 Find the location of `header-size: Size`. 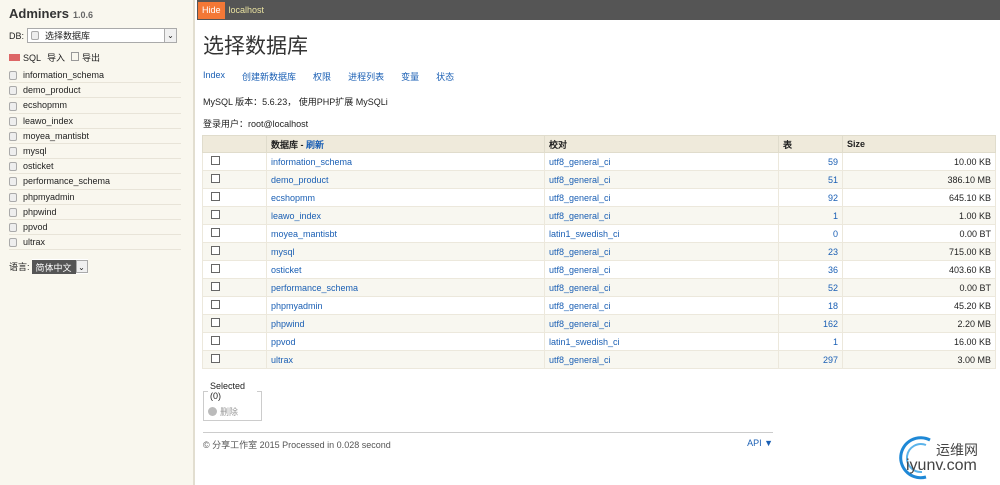

header-size: Size is located at coordinates (919, 144).